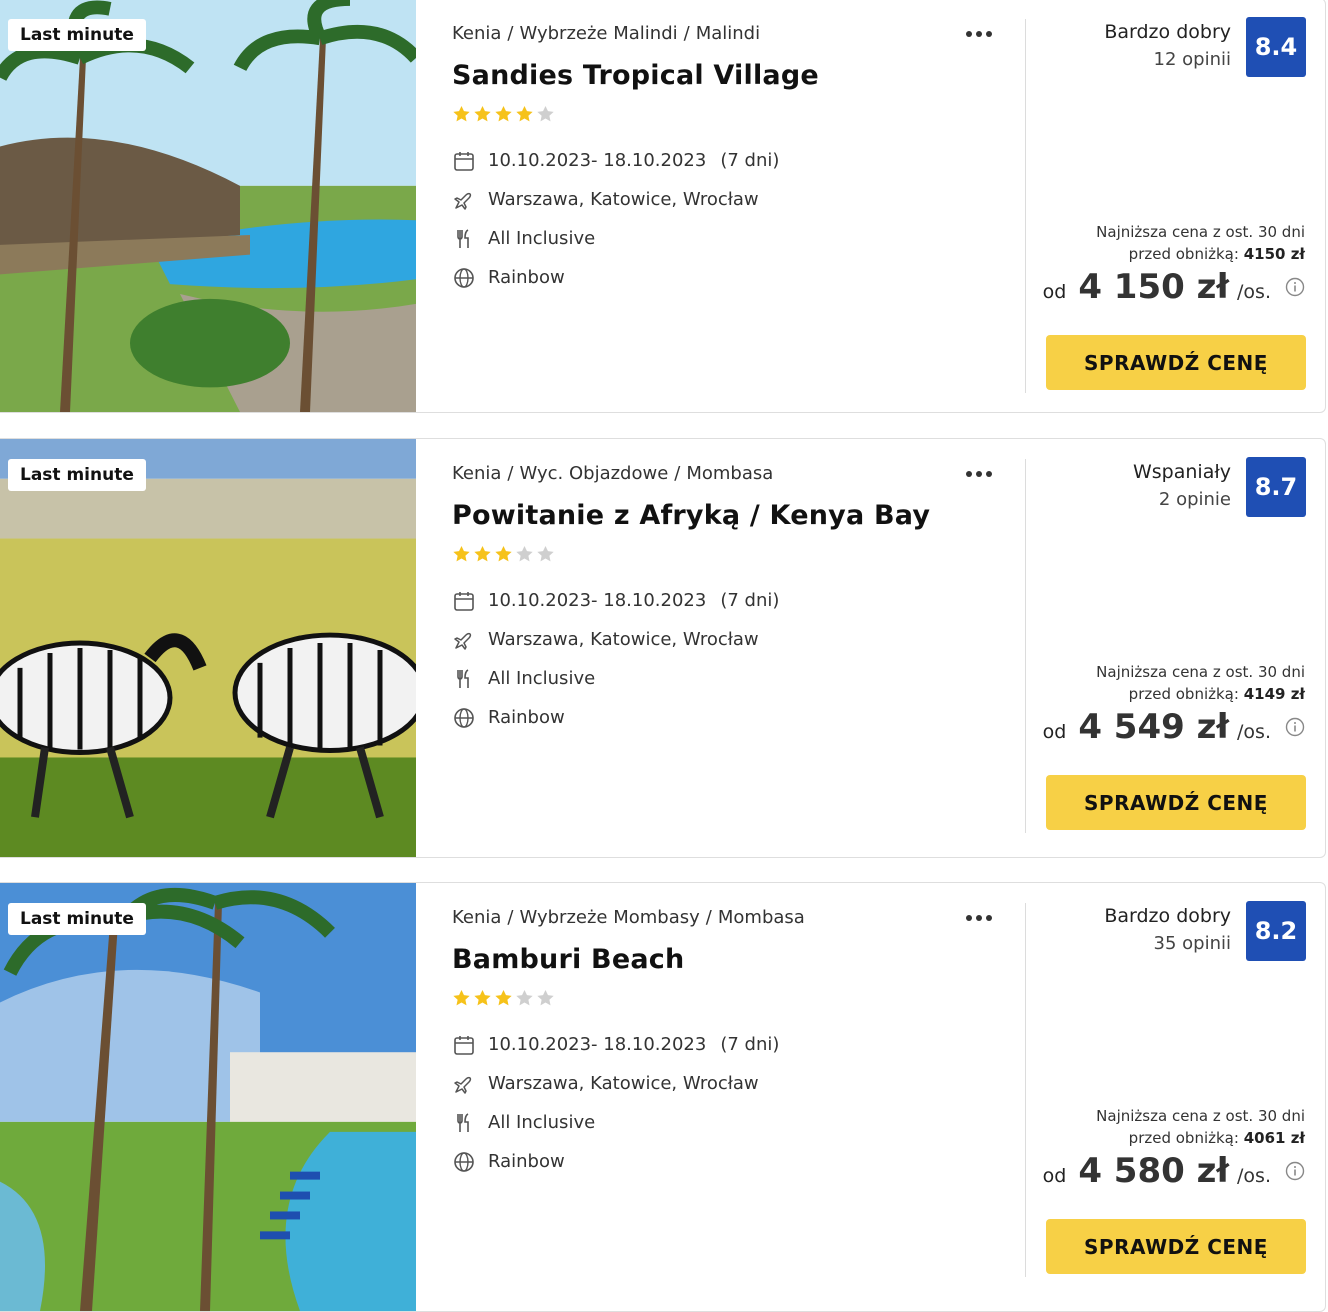  I want to click on price-prefix: od, so click(1054, 292).